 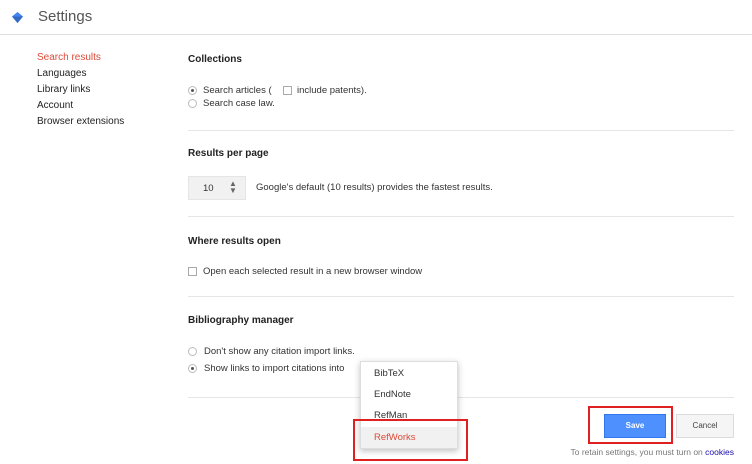 I want to click on search-case-law-radio, so click(x=192, y=103).